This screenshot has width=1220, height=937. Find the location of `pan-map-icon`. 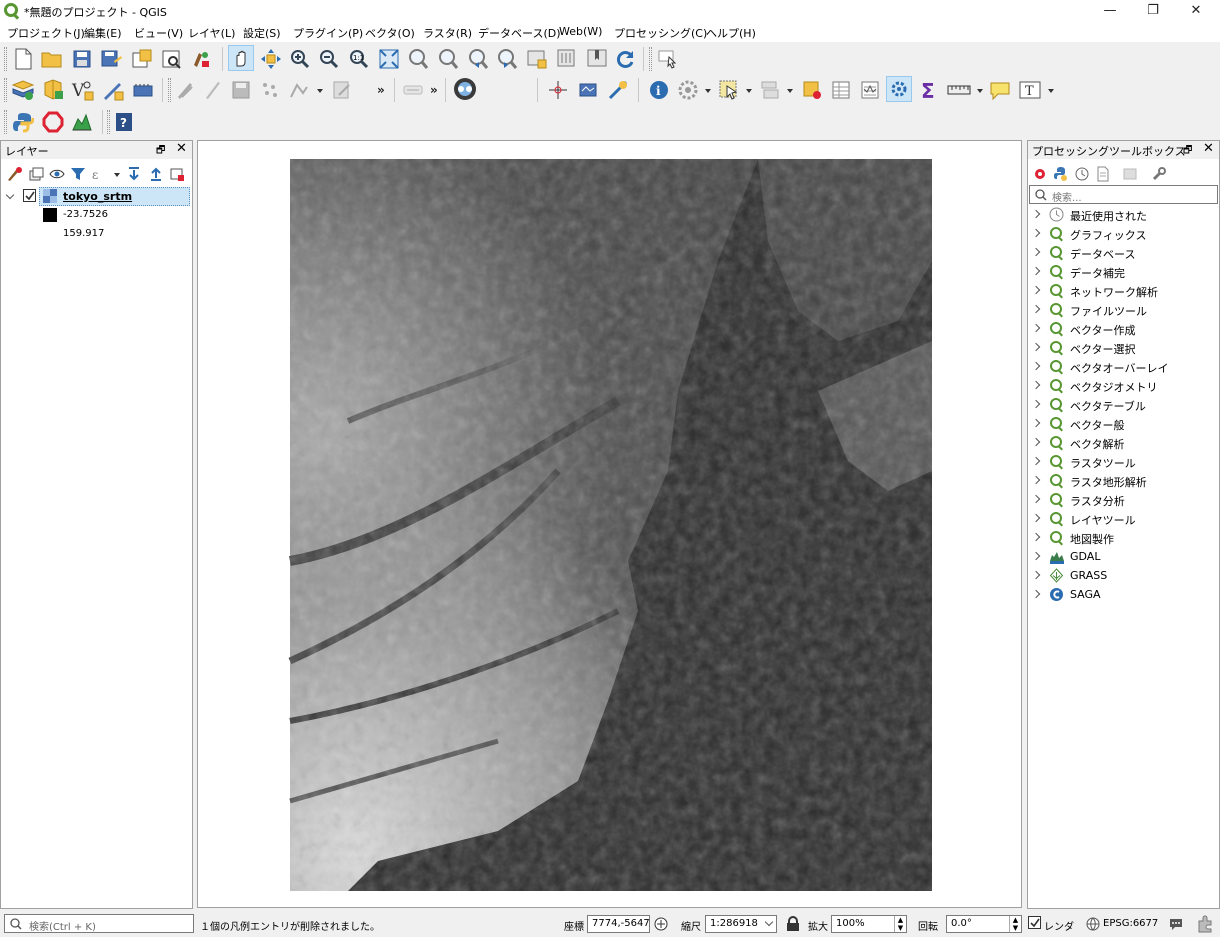

pan-map-icon is located at coordinates (241, 58).